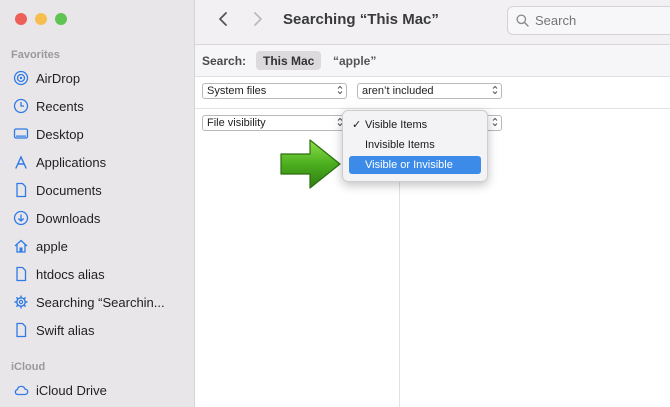  Describe the element at coordinates (97, 78) in the screenshot. I see `sidebar-item-airdrop: AirDrop` at that location.